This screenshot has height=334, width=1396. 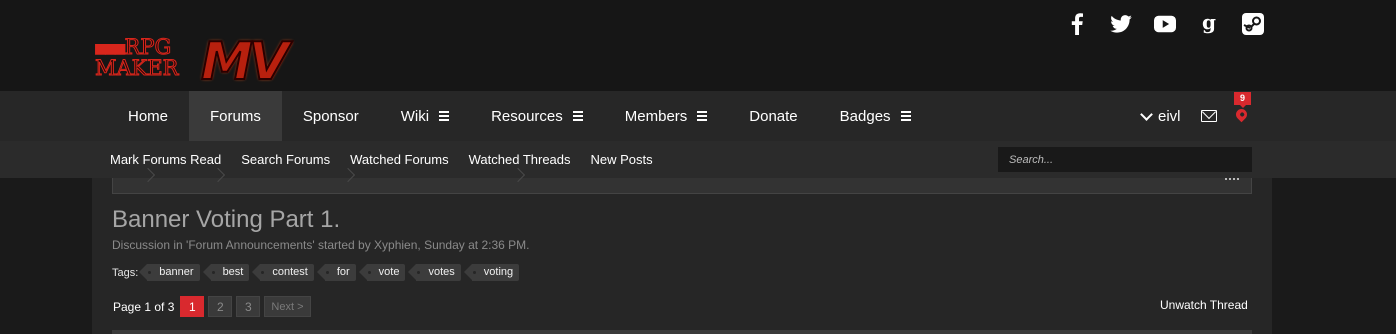 What do you see at coordinates (192, 306) in the screenshot?
I see `page-button-current: 1` at bounding box center [192, 306].